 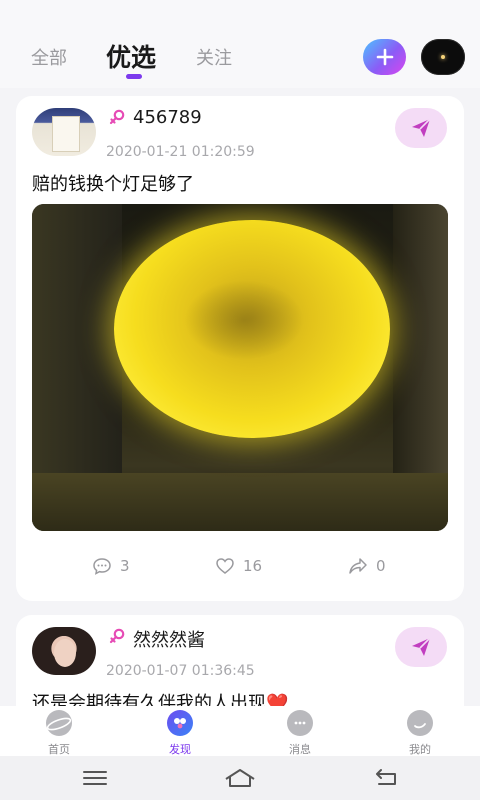 I want to click on planet-icon, so click(x=59, y=723).